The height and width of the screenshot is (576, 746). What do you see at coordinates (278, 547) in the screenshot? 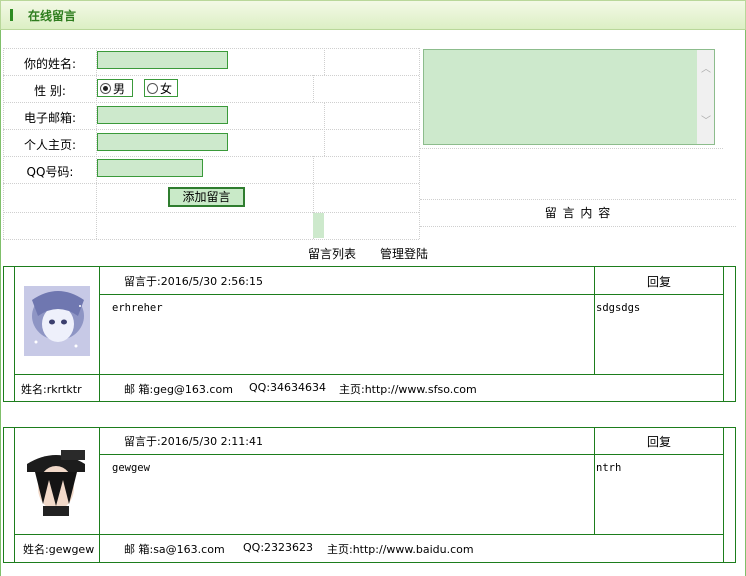
I see `author-qq: QQ:2323623` at bounding box center [278, 547].